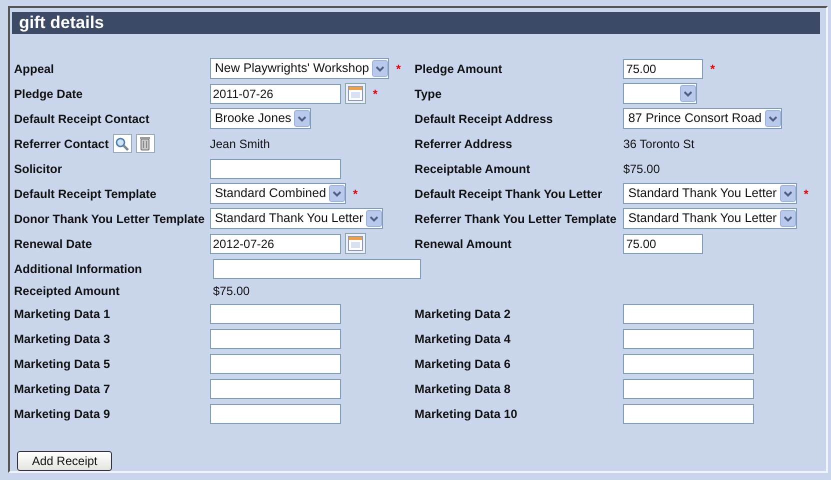 Image resolution: width=831 pixels, height=480 pixels. I want to click on field-label: Marketing Data 4, so click(462, 339).